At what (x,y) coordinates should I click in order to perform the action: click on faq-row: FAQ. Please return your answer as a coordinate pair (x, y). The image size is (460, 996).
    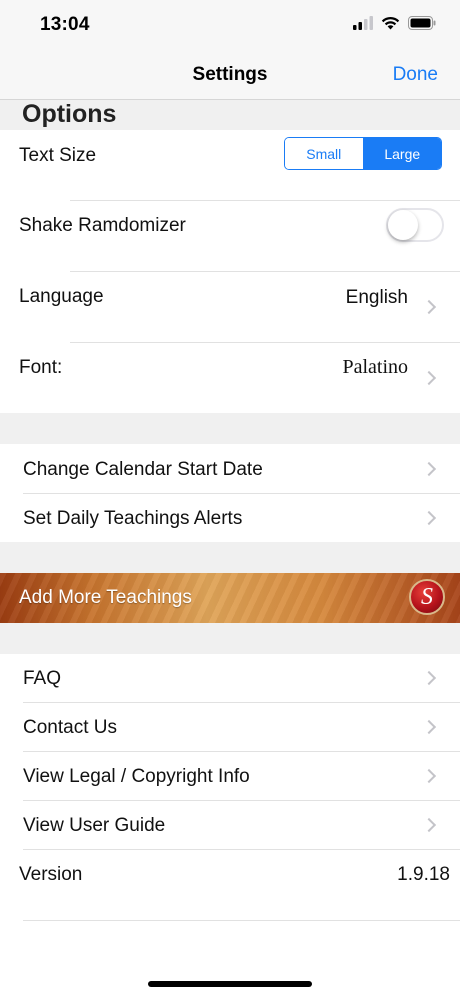
    Looking at the image, I should click on (230, 678).